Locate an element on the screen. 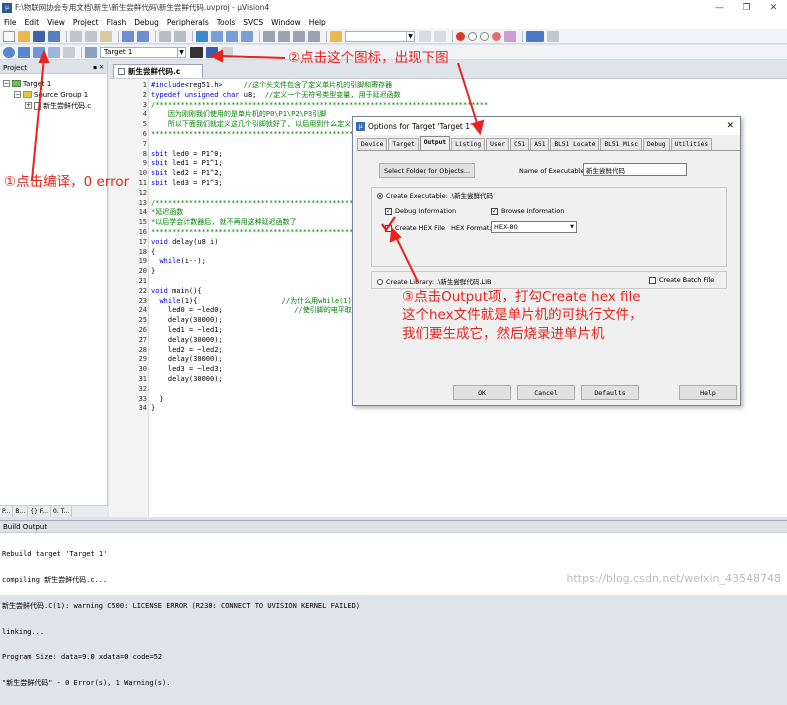 This screenshot has height=705, width=787. nav-back-icon is located at coordinates (165, 36).